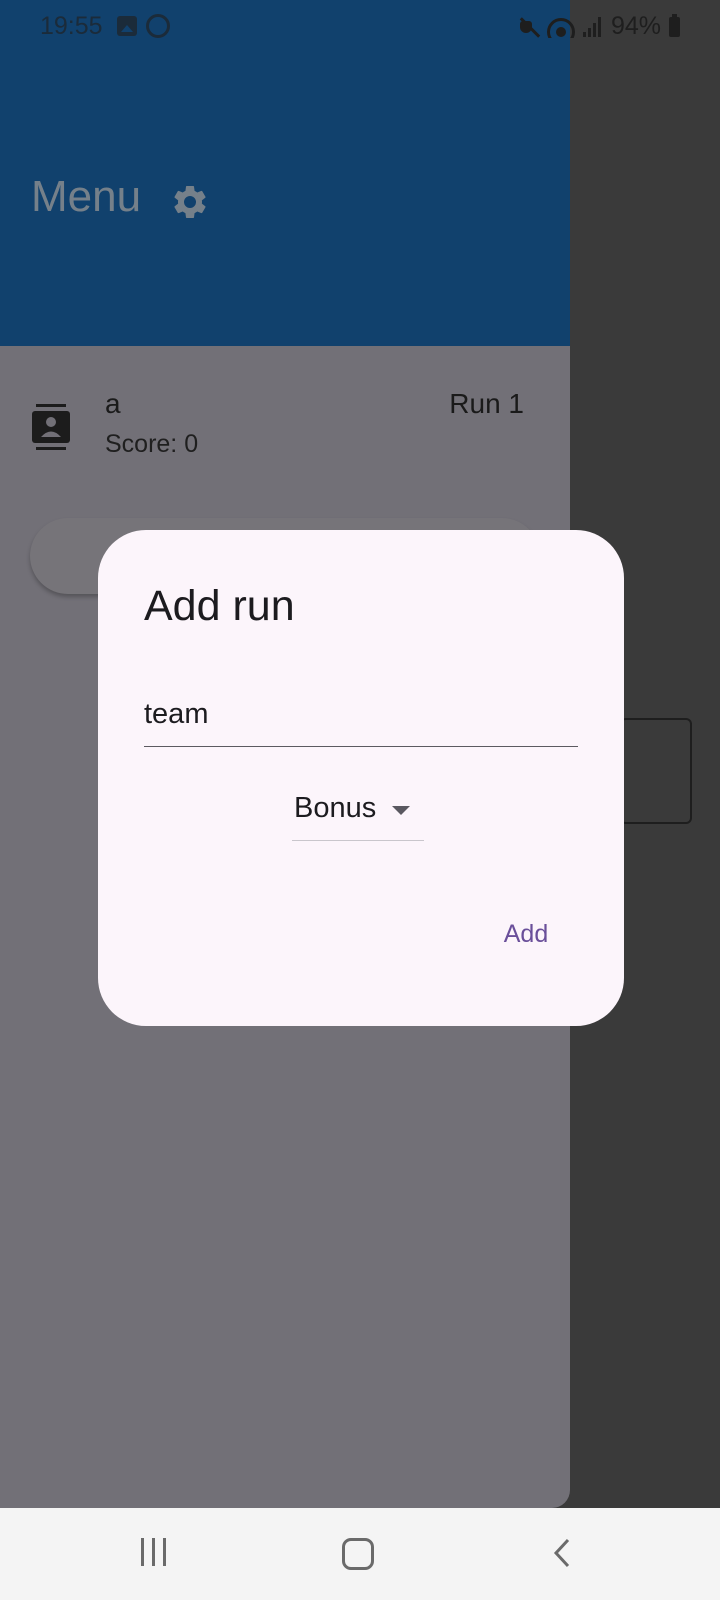 Image resolution: width=720 pixels, height=1600 pixels. Describe the element at coordinates (486, 403) in the screenshot. I see `item-run: Run 1` at that location.